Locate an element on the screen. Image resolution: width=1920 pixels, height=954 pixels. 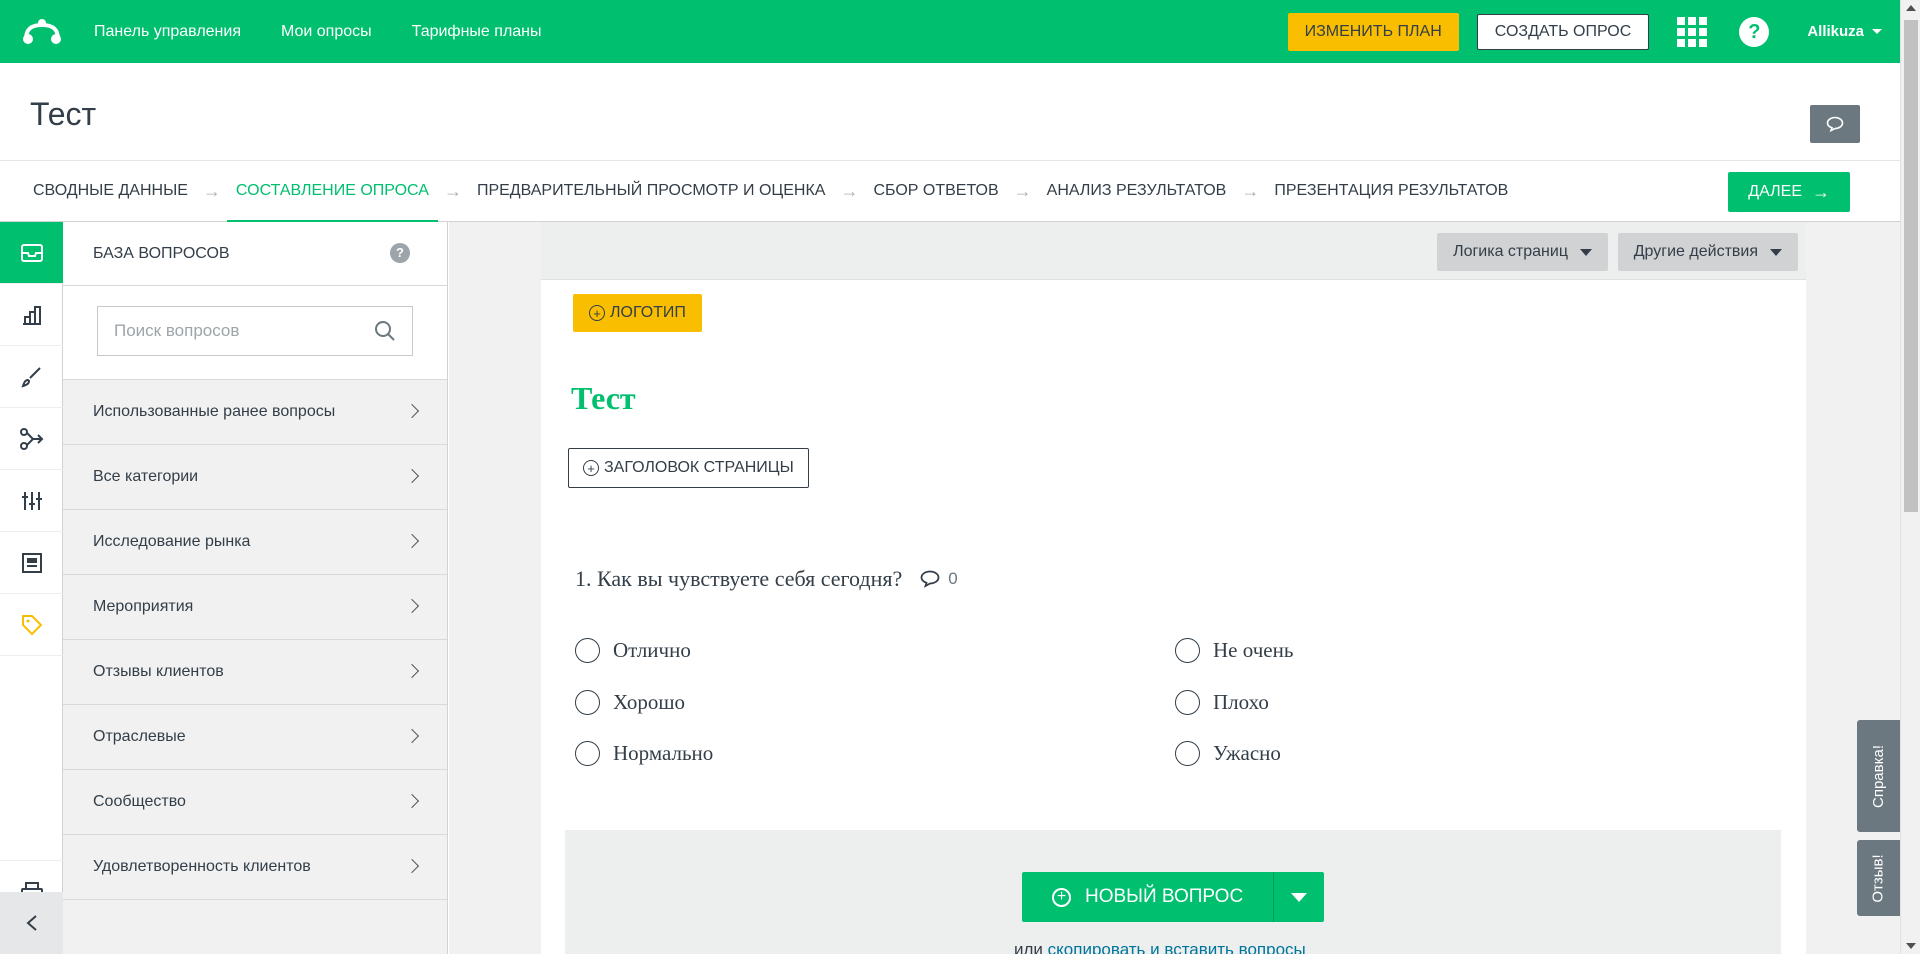
comment-count: 0 is located at coordinates (953, 578).